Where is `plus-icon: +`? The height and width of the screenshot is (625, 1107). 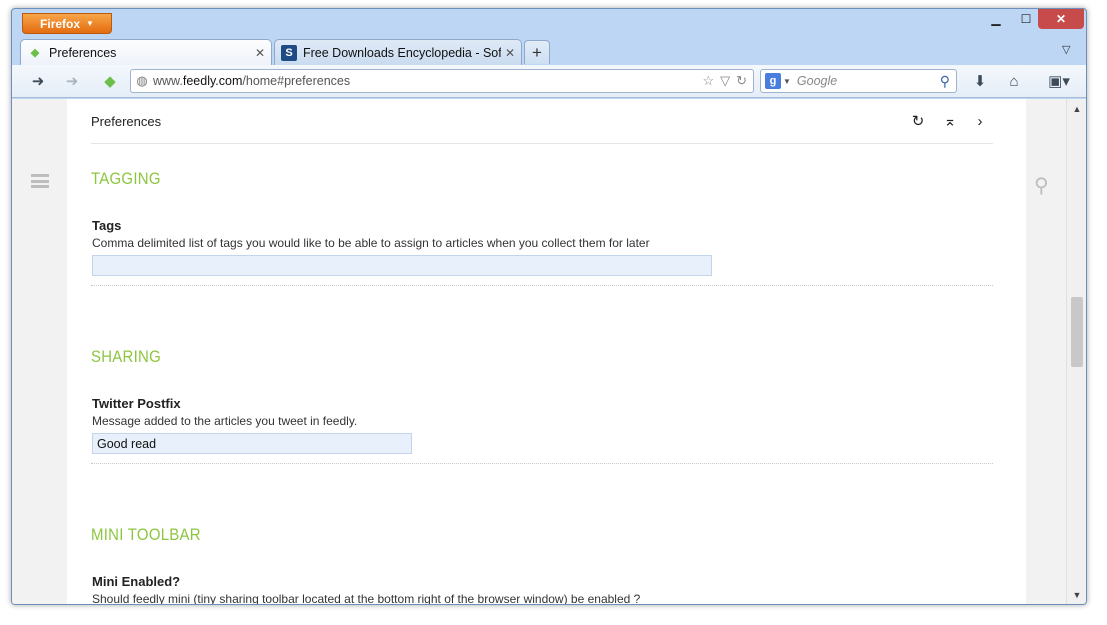 plus-icon: + is located at coordinates (537, 52).